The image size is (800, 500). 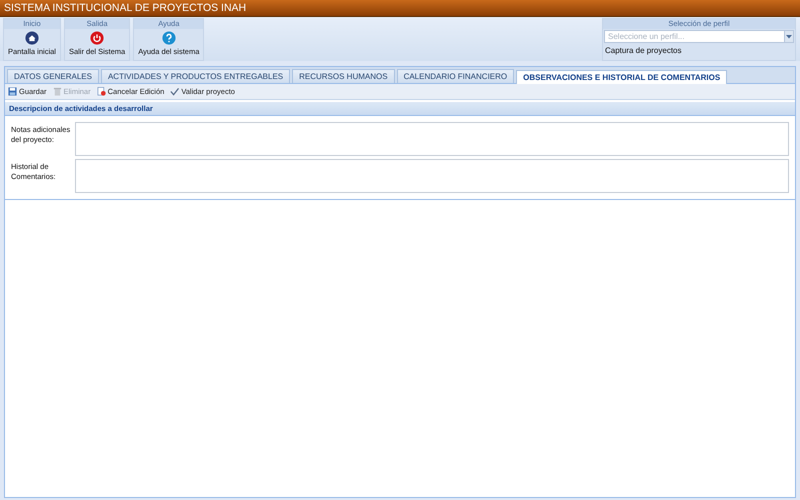 I want to click on tab: ACTIVIDADES Y PRODUCTOS ENTREGABLES, so click(x=195, y=76).